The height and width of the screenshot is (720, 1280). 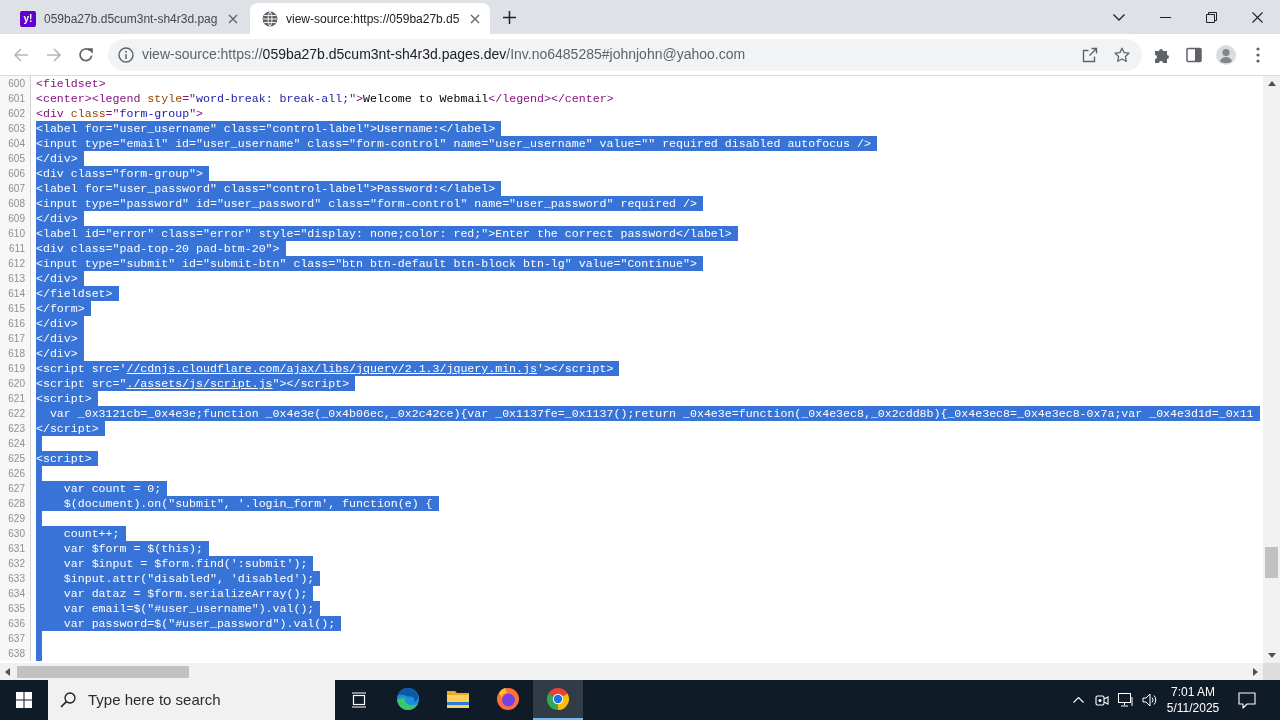 I want to click on new-tab-icon, so click(x=509, y=17).